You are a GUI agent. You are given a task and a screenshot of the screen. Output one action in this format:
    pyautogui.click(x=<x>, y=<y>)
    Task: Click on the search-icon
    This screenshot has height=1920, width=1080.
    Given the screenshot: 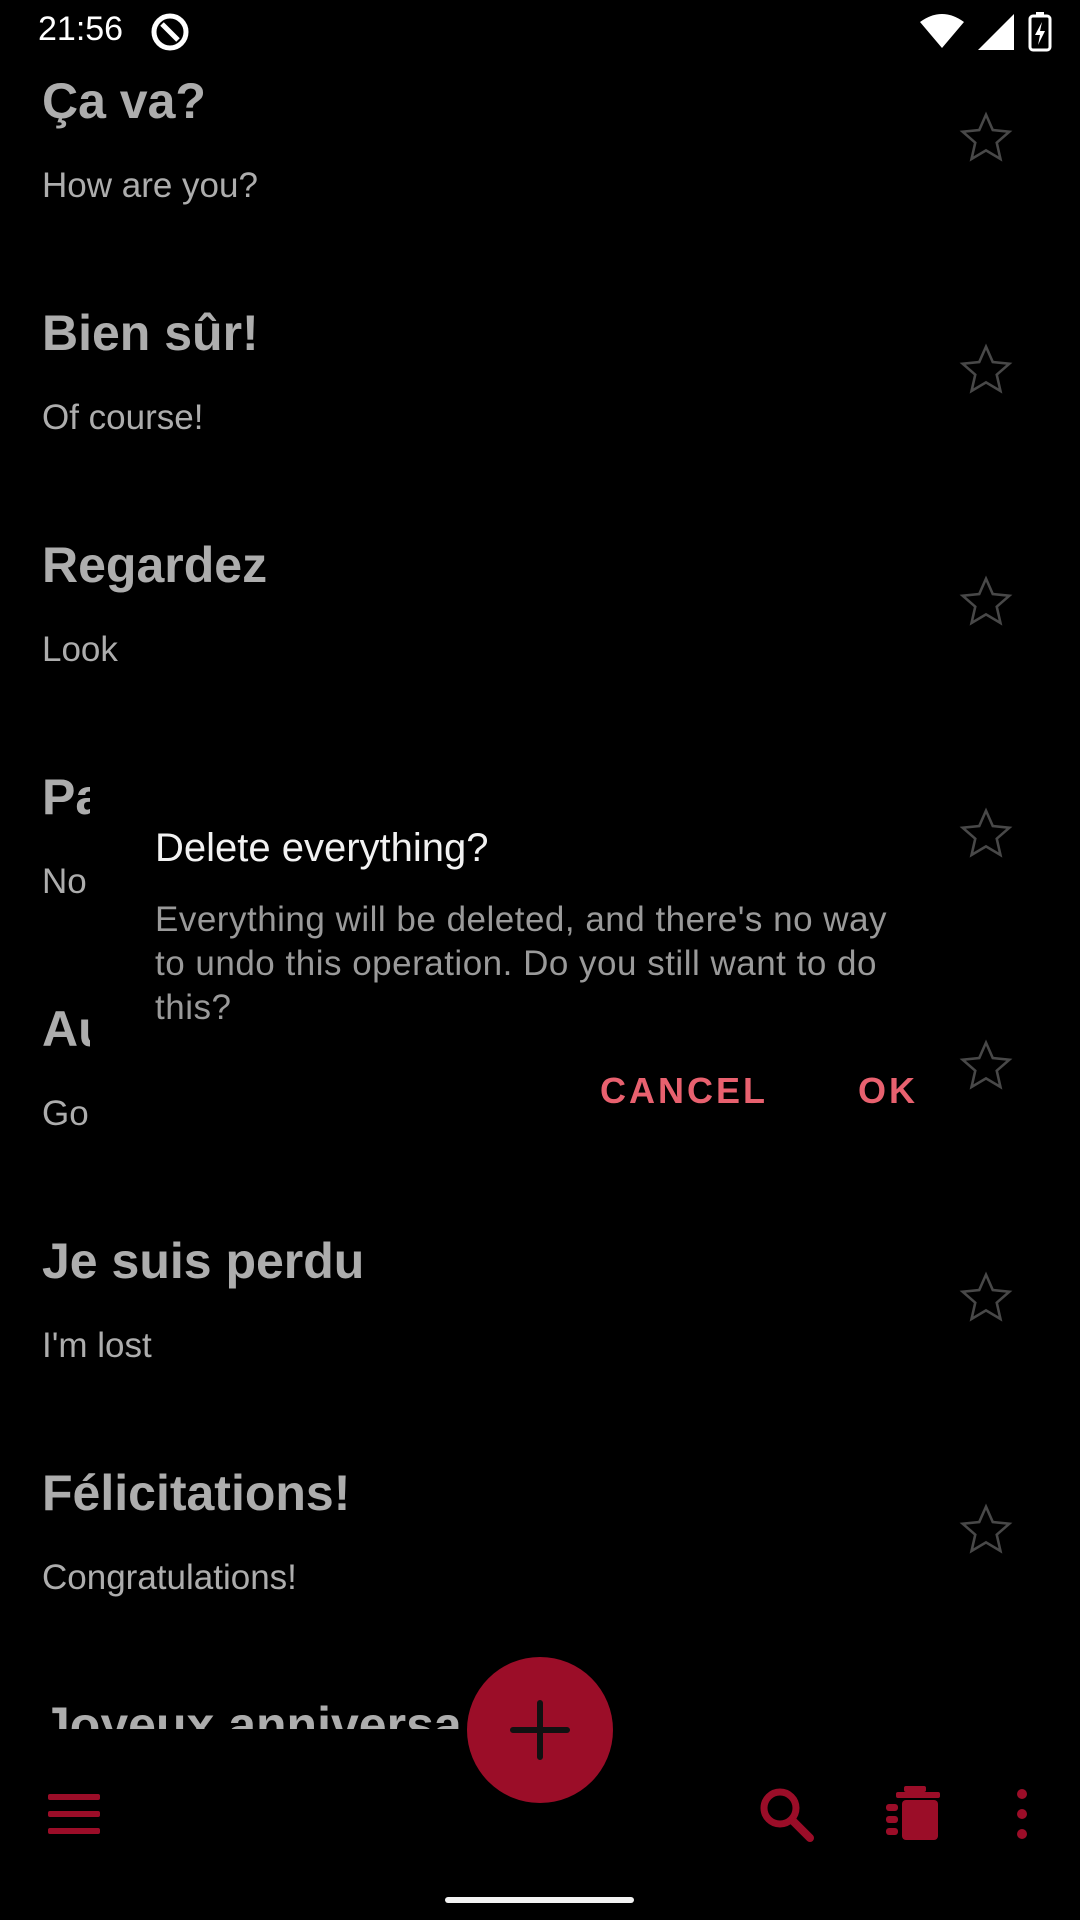 What is the action you would take?
    pyautogui.click(x=786, y=1814)
    